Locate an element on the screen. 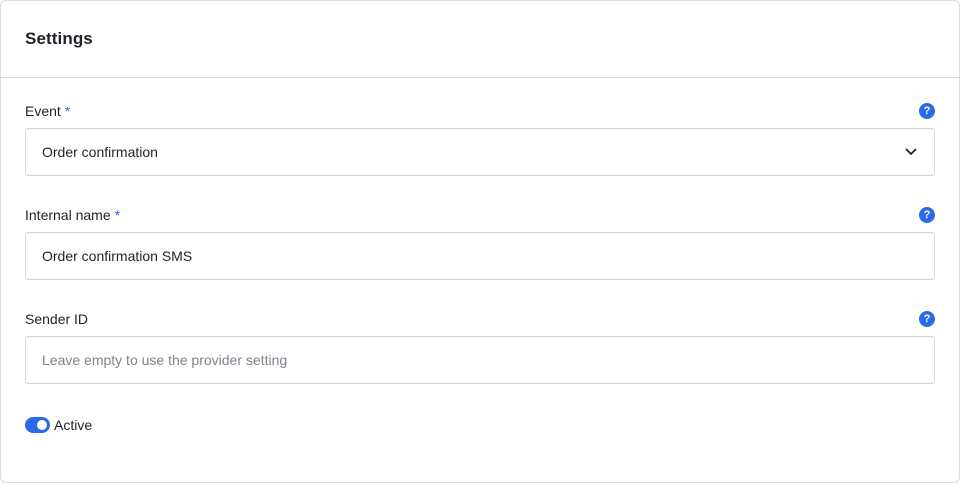 The image size is (960, 483). sender-id-label: Sender ID is located at coordinates (57, 319).